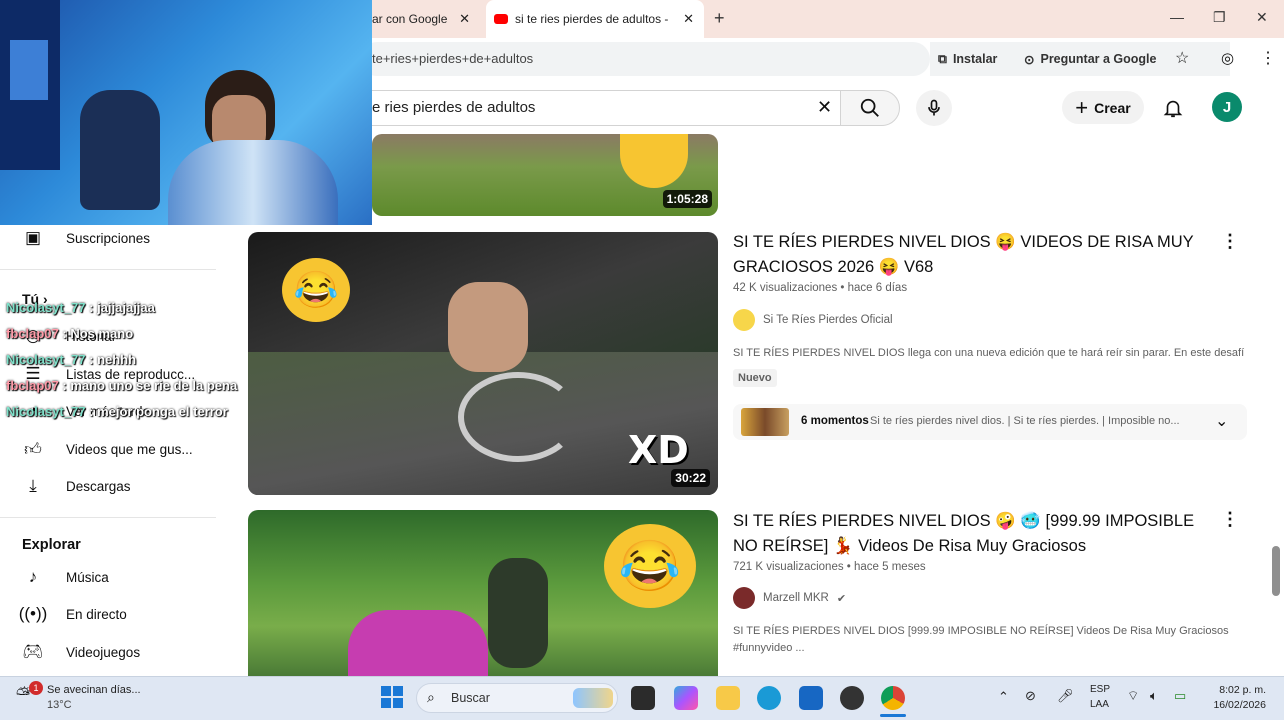  I want to click on ask-google-label: Preguntar a Google, so click(1098, 59).